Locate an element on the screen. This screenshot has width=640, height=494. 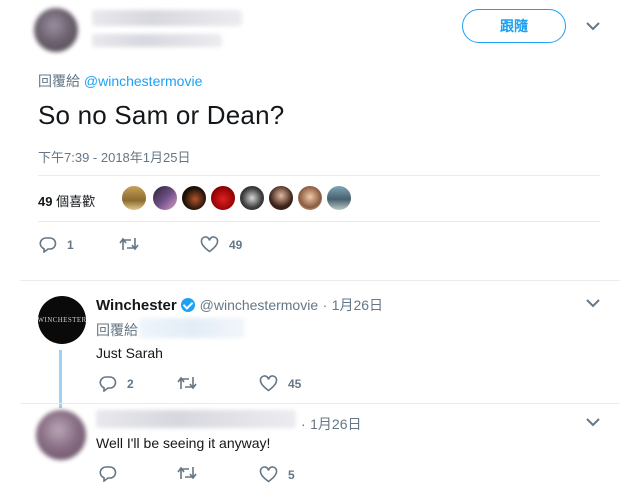
reply-action: 1 is located at coordinates (56, 244).